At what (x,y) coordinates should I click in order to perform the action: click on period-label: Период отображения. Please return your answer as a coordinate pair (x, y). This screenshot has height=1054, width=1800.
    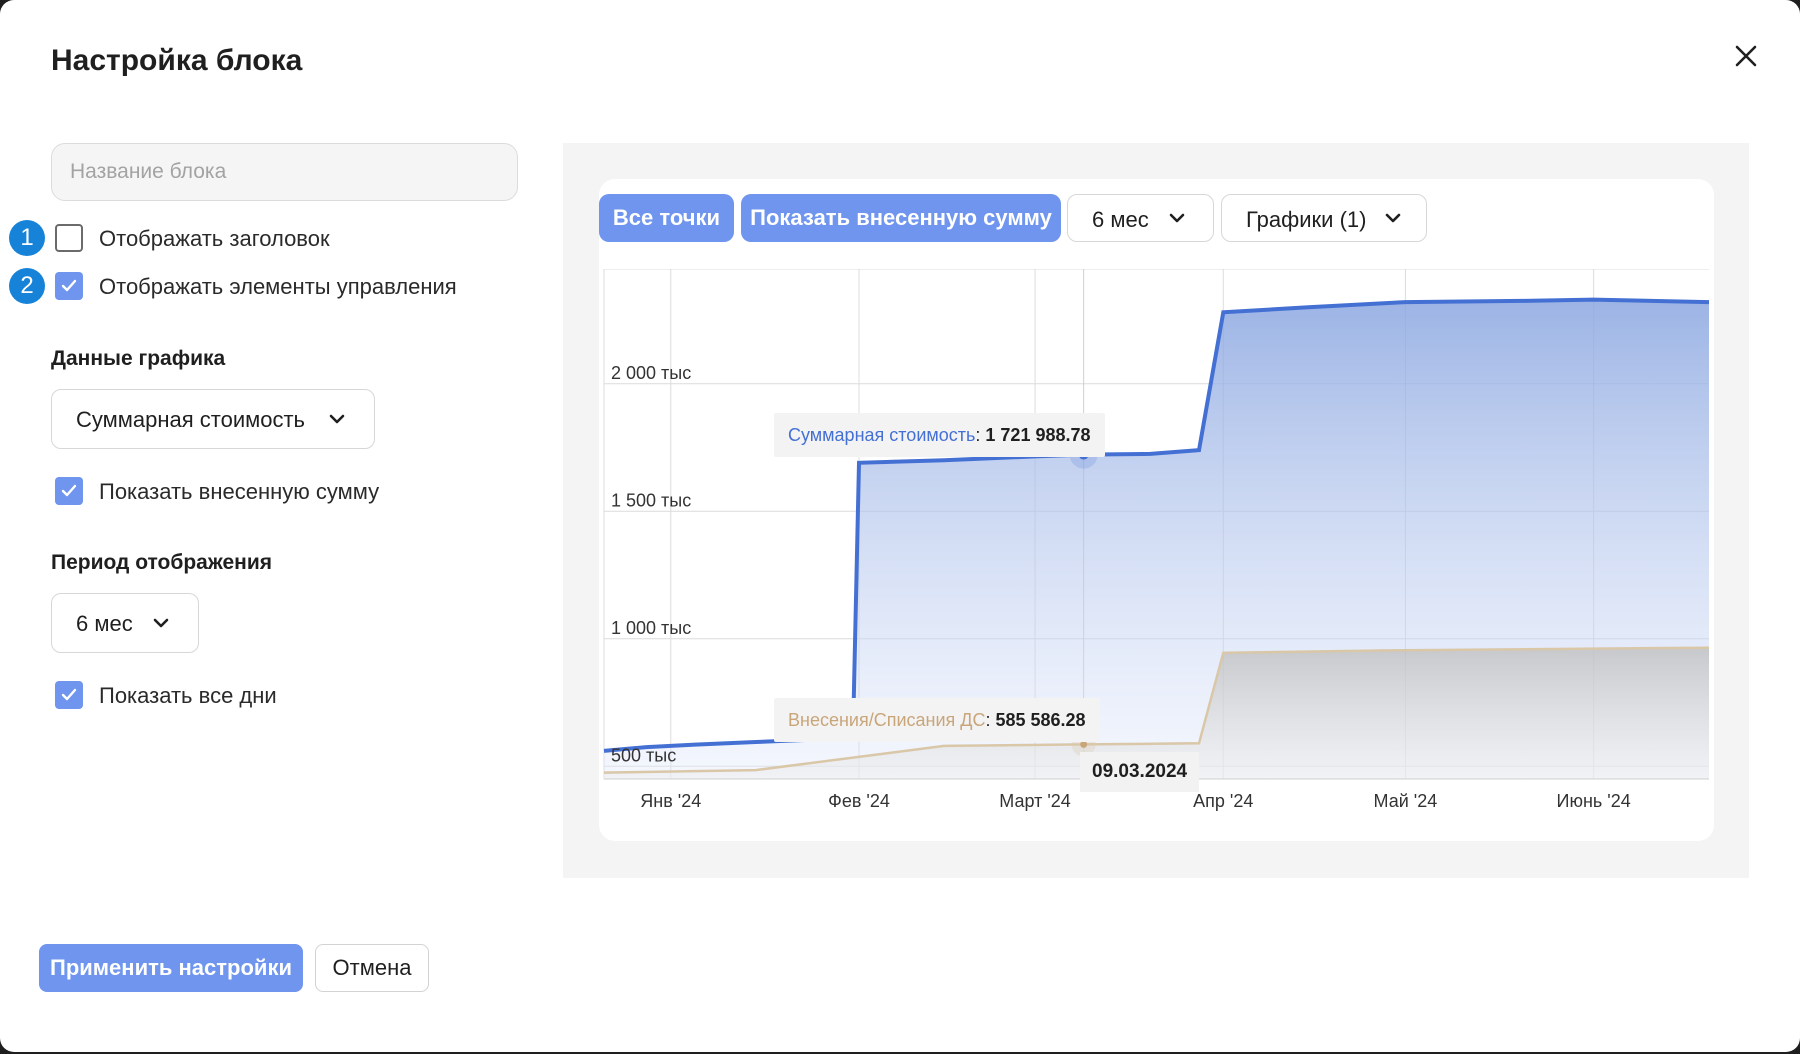
    Looking at the image, I should click on (161, 562).